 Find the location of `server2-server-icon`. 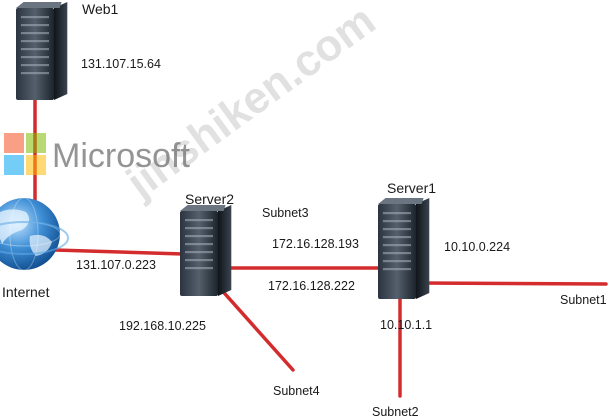

server2-server-icon is located at coordinates (206, 250).